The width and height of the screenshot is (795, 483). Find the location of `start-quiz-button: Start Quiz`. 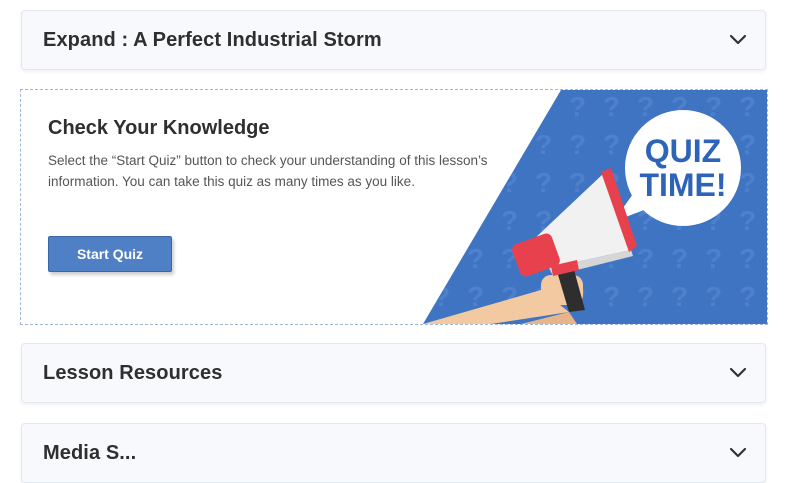

start-quiz-button: Start Quiz is located at coordinates (110, 254).